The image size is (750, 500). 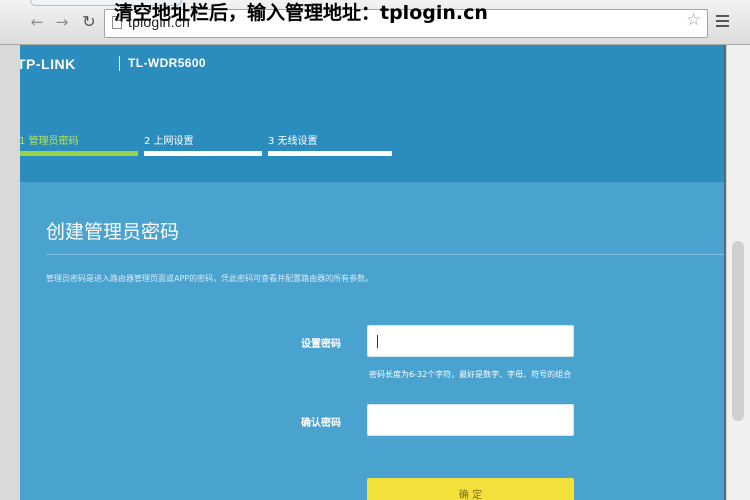 I want to click on vertical-scrollbar, so click(x=738, y=272).